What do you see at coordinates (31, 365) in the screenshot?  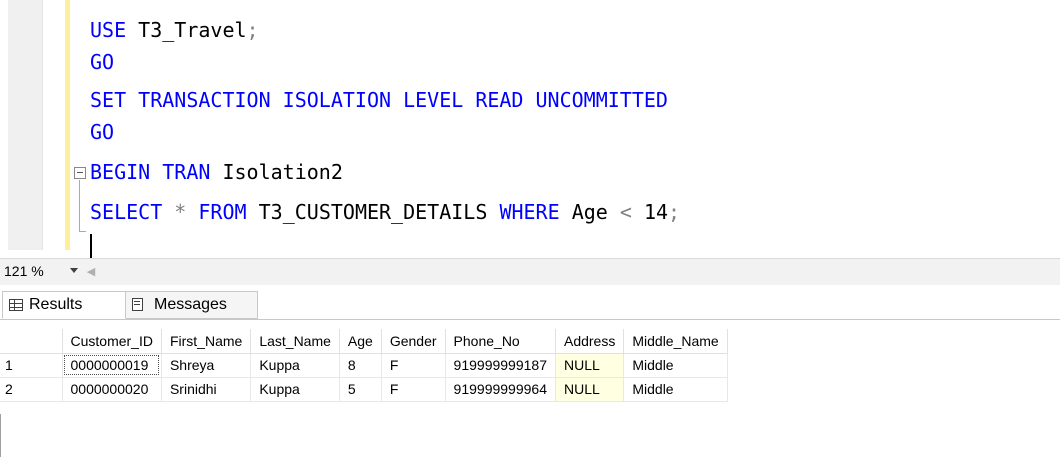 I see `row-number: 1` at bounding box center [31, 365].